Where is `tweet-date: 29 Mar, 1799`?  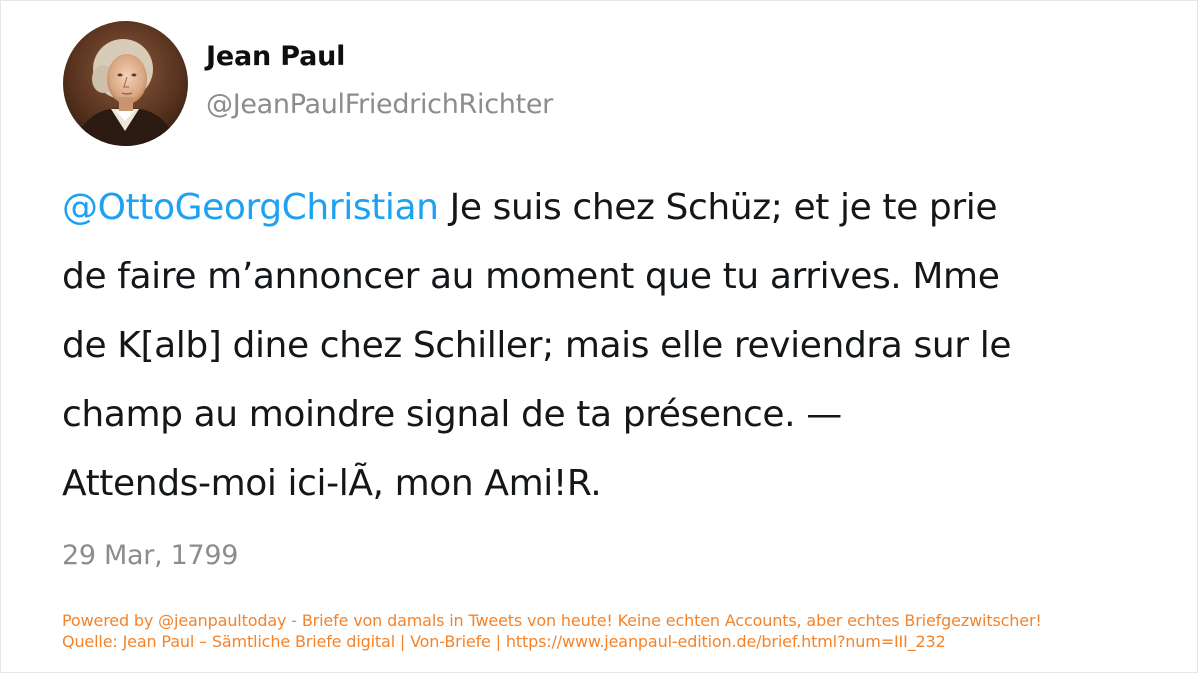 tweet-date: 29 Mar, 1799 is located at coordinates (150, 555).